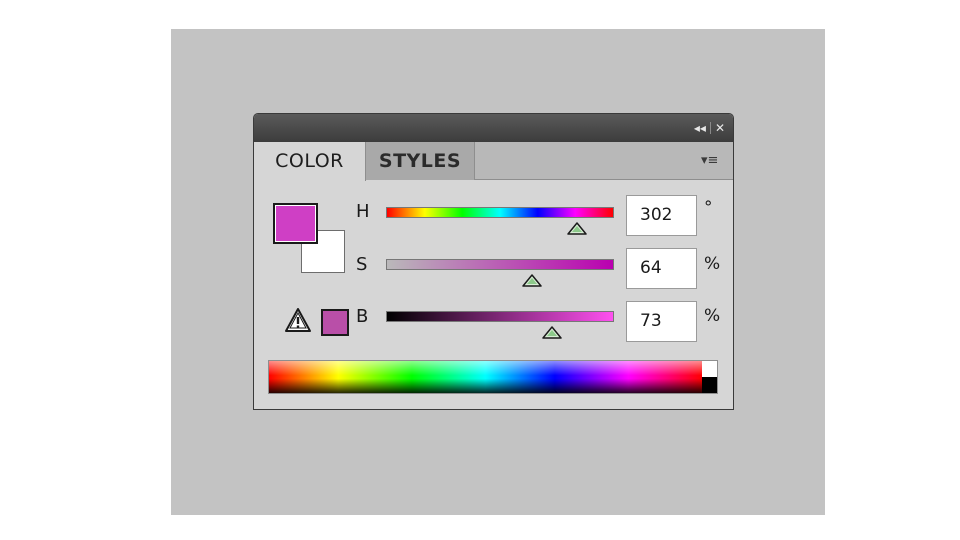  Describe the element at coordinates (485, 377) in the screenshot. I see `spectrum-gradient` at that location.